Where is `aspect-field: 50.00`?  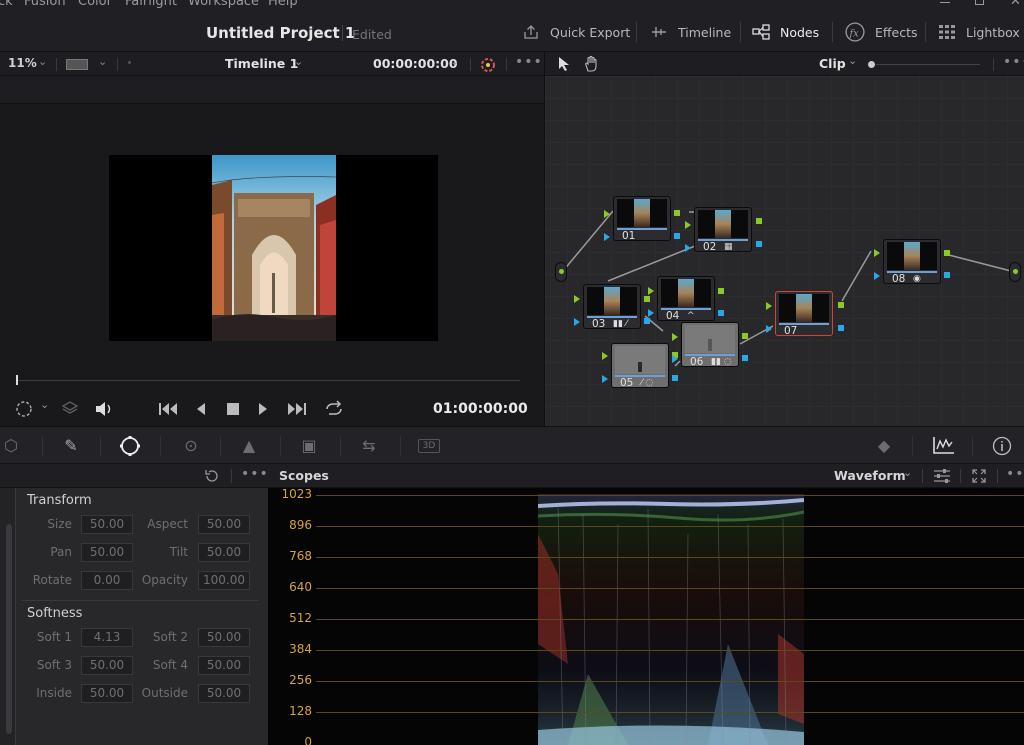 aspect-field: 50.00 is located at coordinates (224, 524).